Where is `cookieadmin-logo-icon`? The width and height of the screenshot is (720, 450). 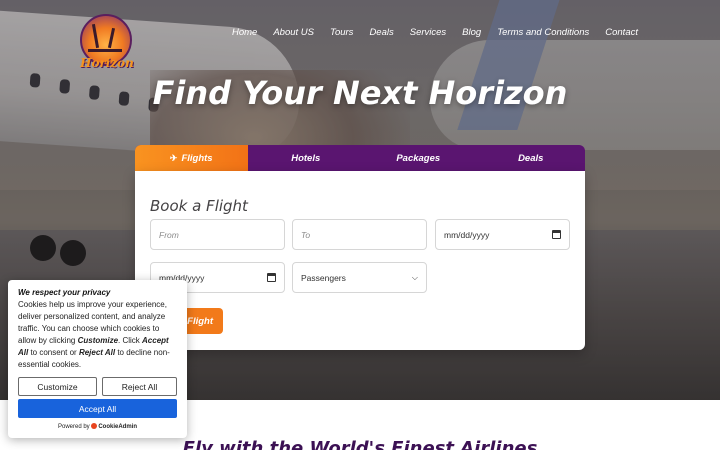 cookieadmin-logo-icon is located at coordinates (94, 426).